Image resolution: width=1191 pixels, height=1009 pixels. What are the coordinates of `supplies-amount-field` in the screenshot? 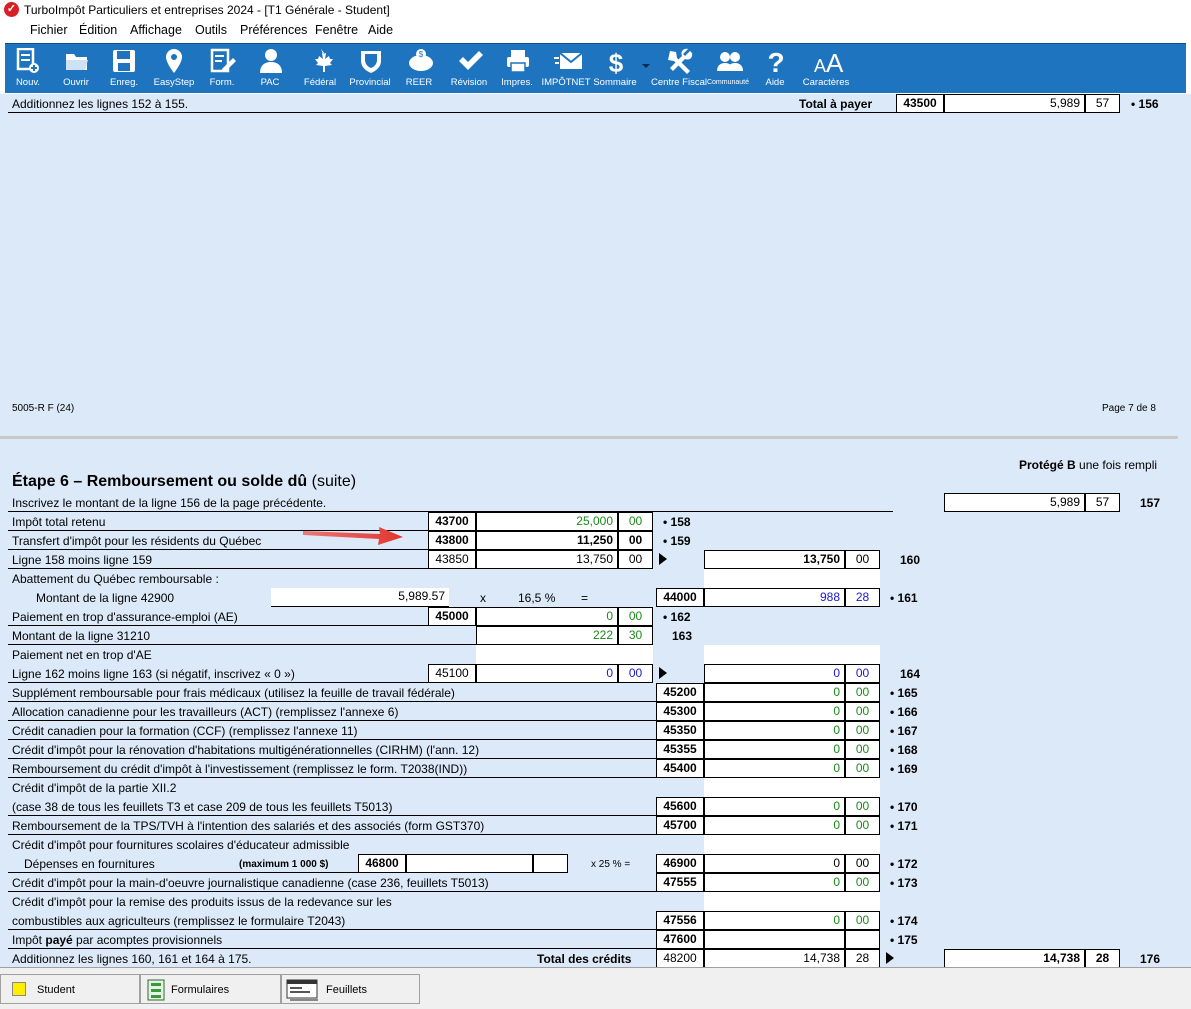 It's located at (469, 863).